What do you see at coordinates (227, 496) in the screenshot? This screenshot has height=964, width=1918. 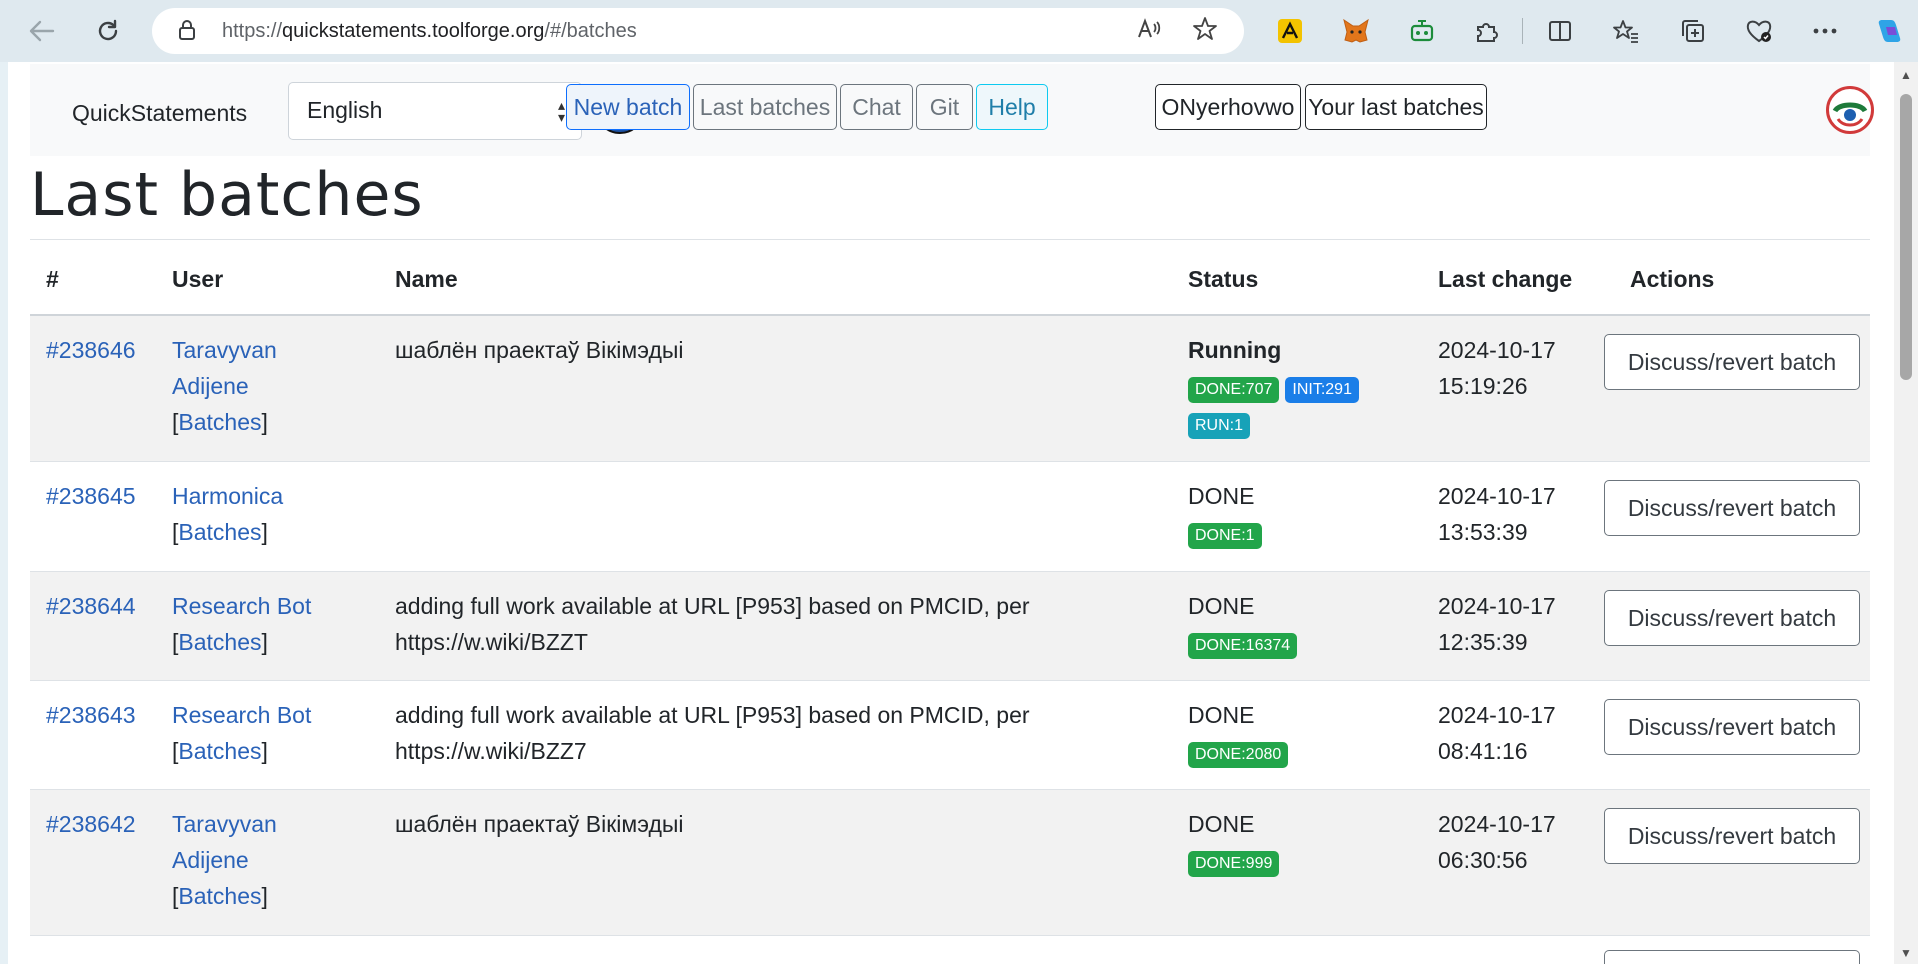 I see `user-link: Harmonica` at bounding box center [227, 496].